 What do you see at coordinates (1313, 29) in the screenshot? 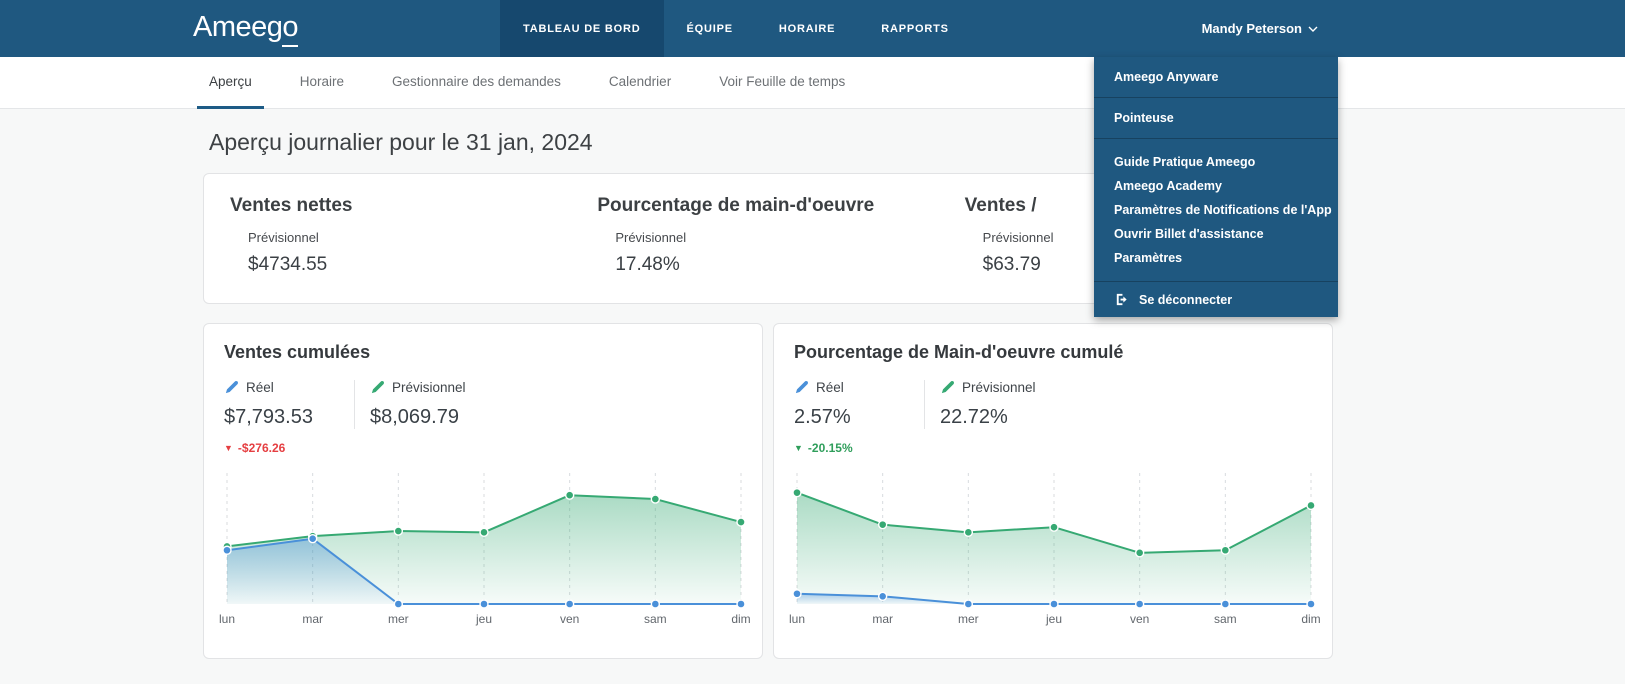
I see `chevron-down-icon` at bounding box center [1313, 29].